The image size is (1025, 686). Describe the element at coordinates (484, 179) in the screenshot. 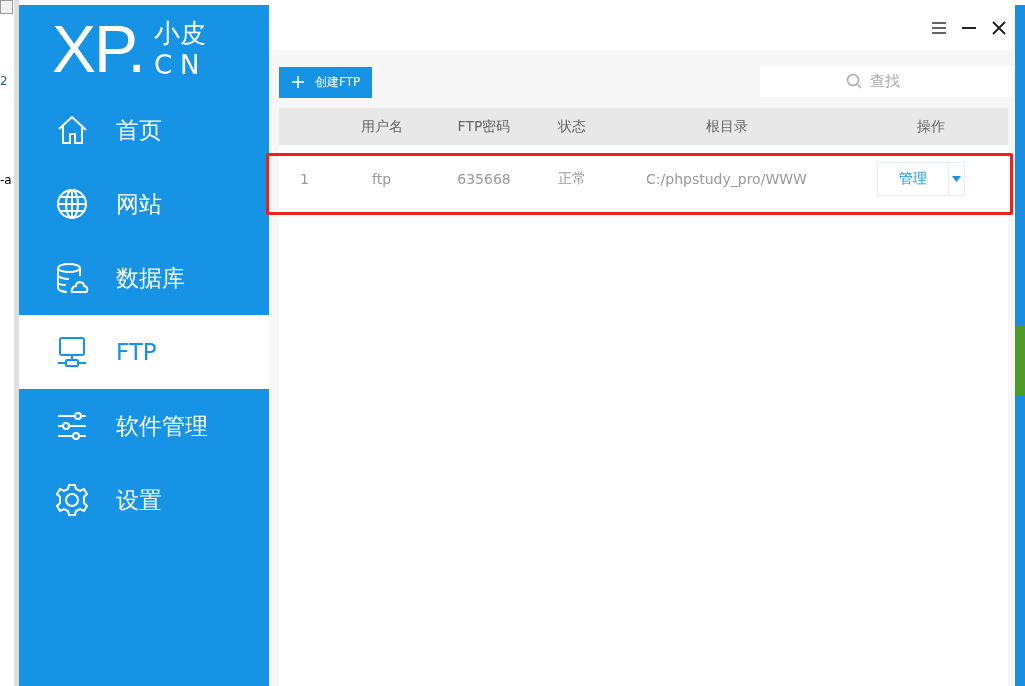

I see `table-cell-text: 635668` at that location.